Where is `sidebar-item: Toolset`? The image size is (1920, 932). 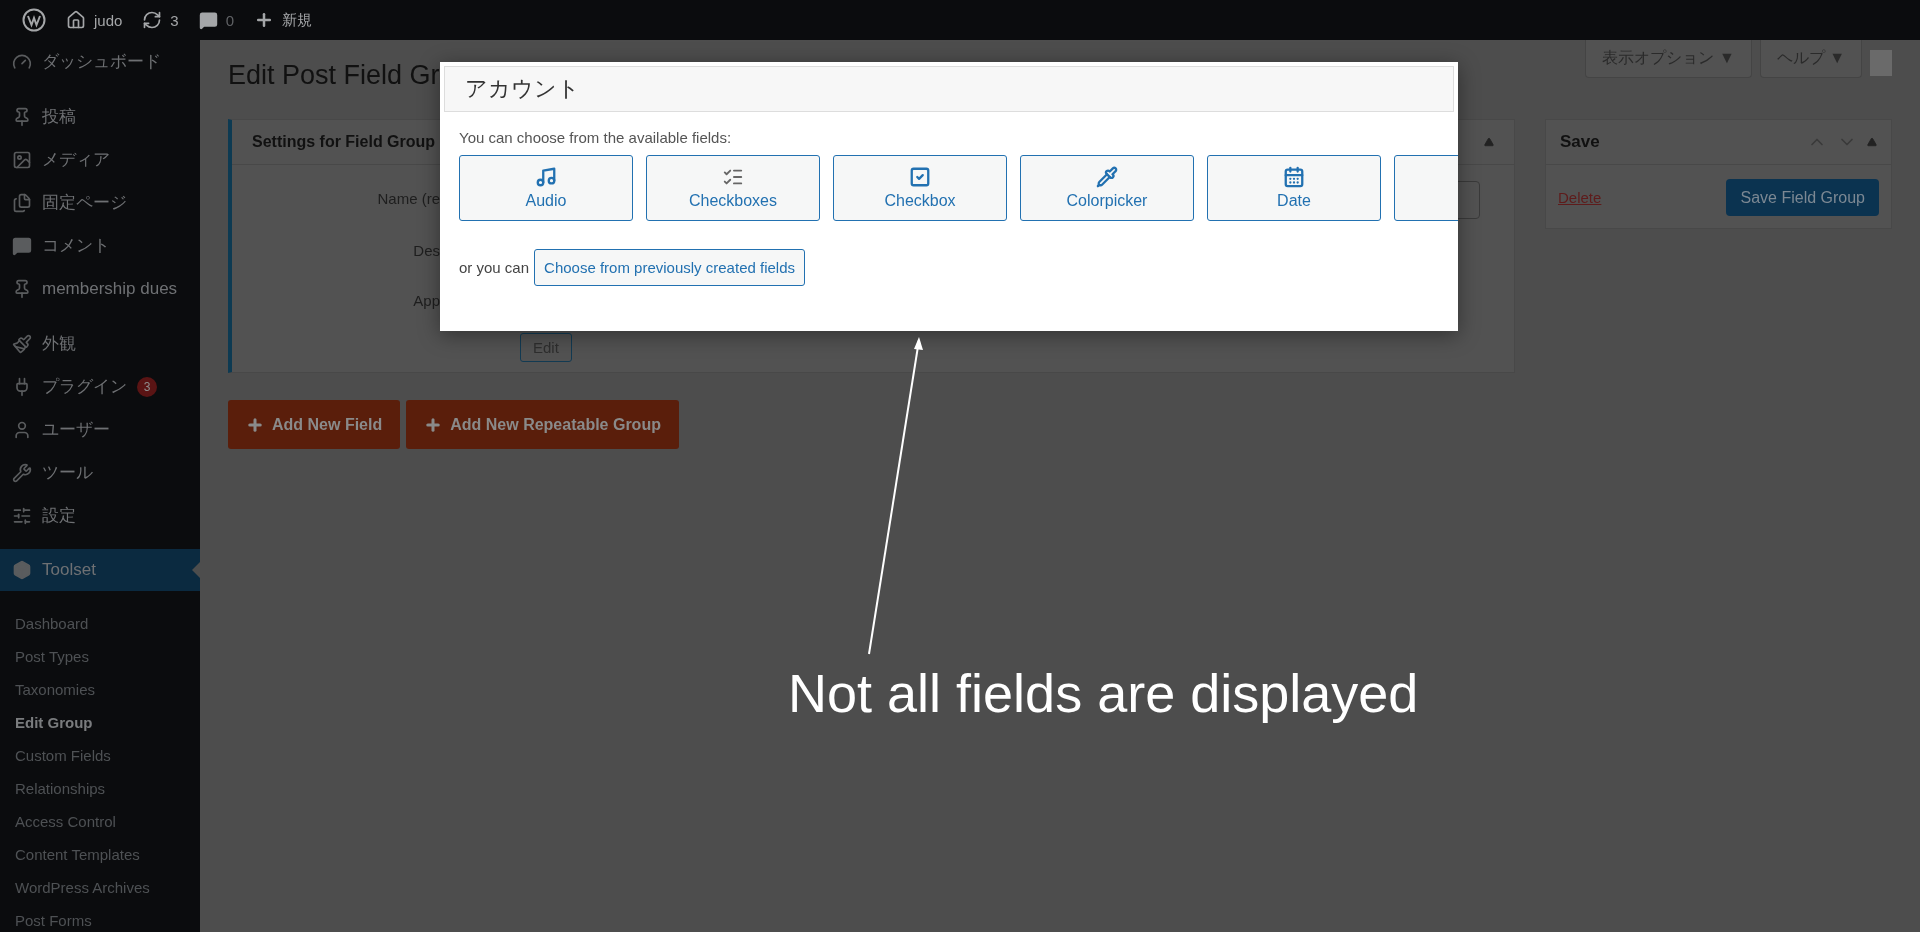
sidebar-item: Toolset is located at coordinates (100, 570).